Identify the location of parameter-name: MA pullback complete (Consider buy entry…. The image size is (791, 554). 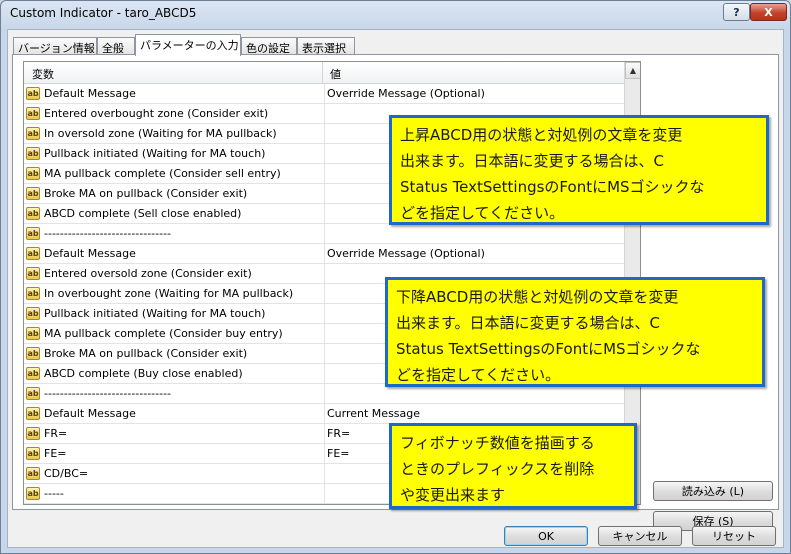
(163, 333).